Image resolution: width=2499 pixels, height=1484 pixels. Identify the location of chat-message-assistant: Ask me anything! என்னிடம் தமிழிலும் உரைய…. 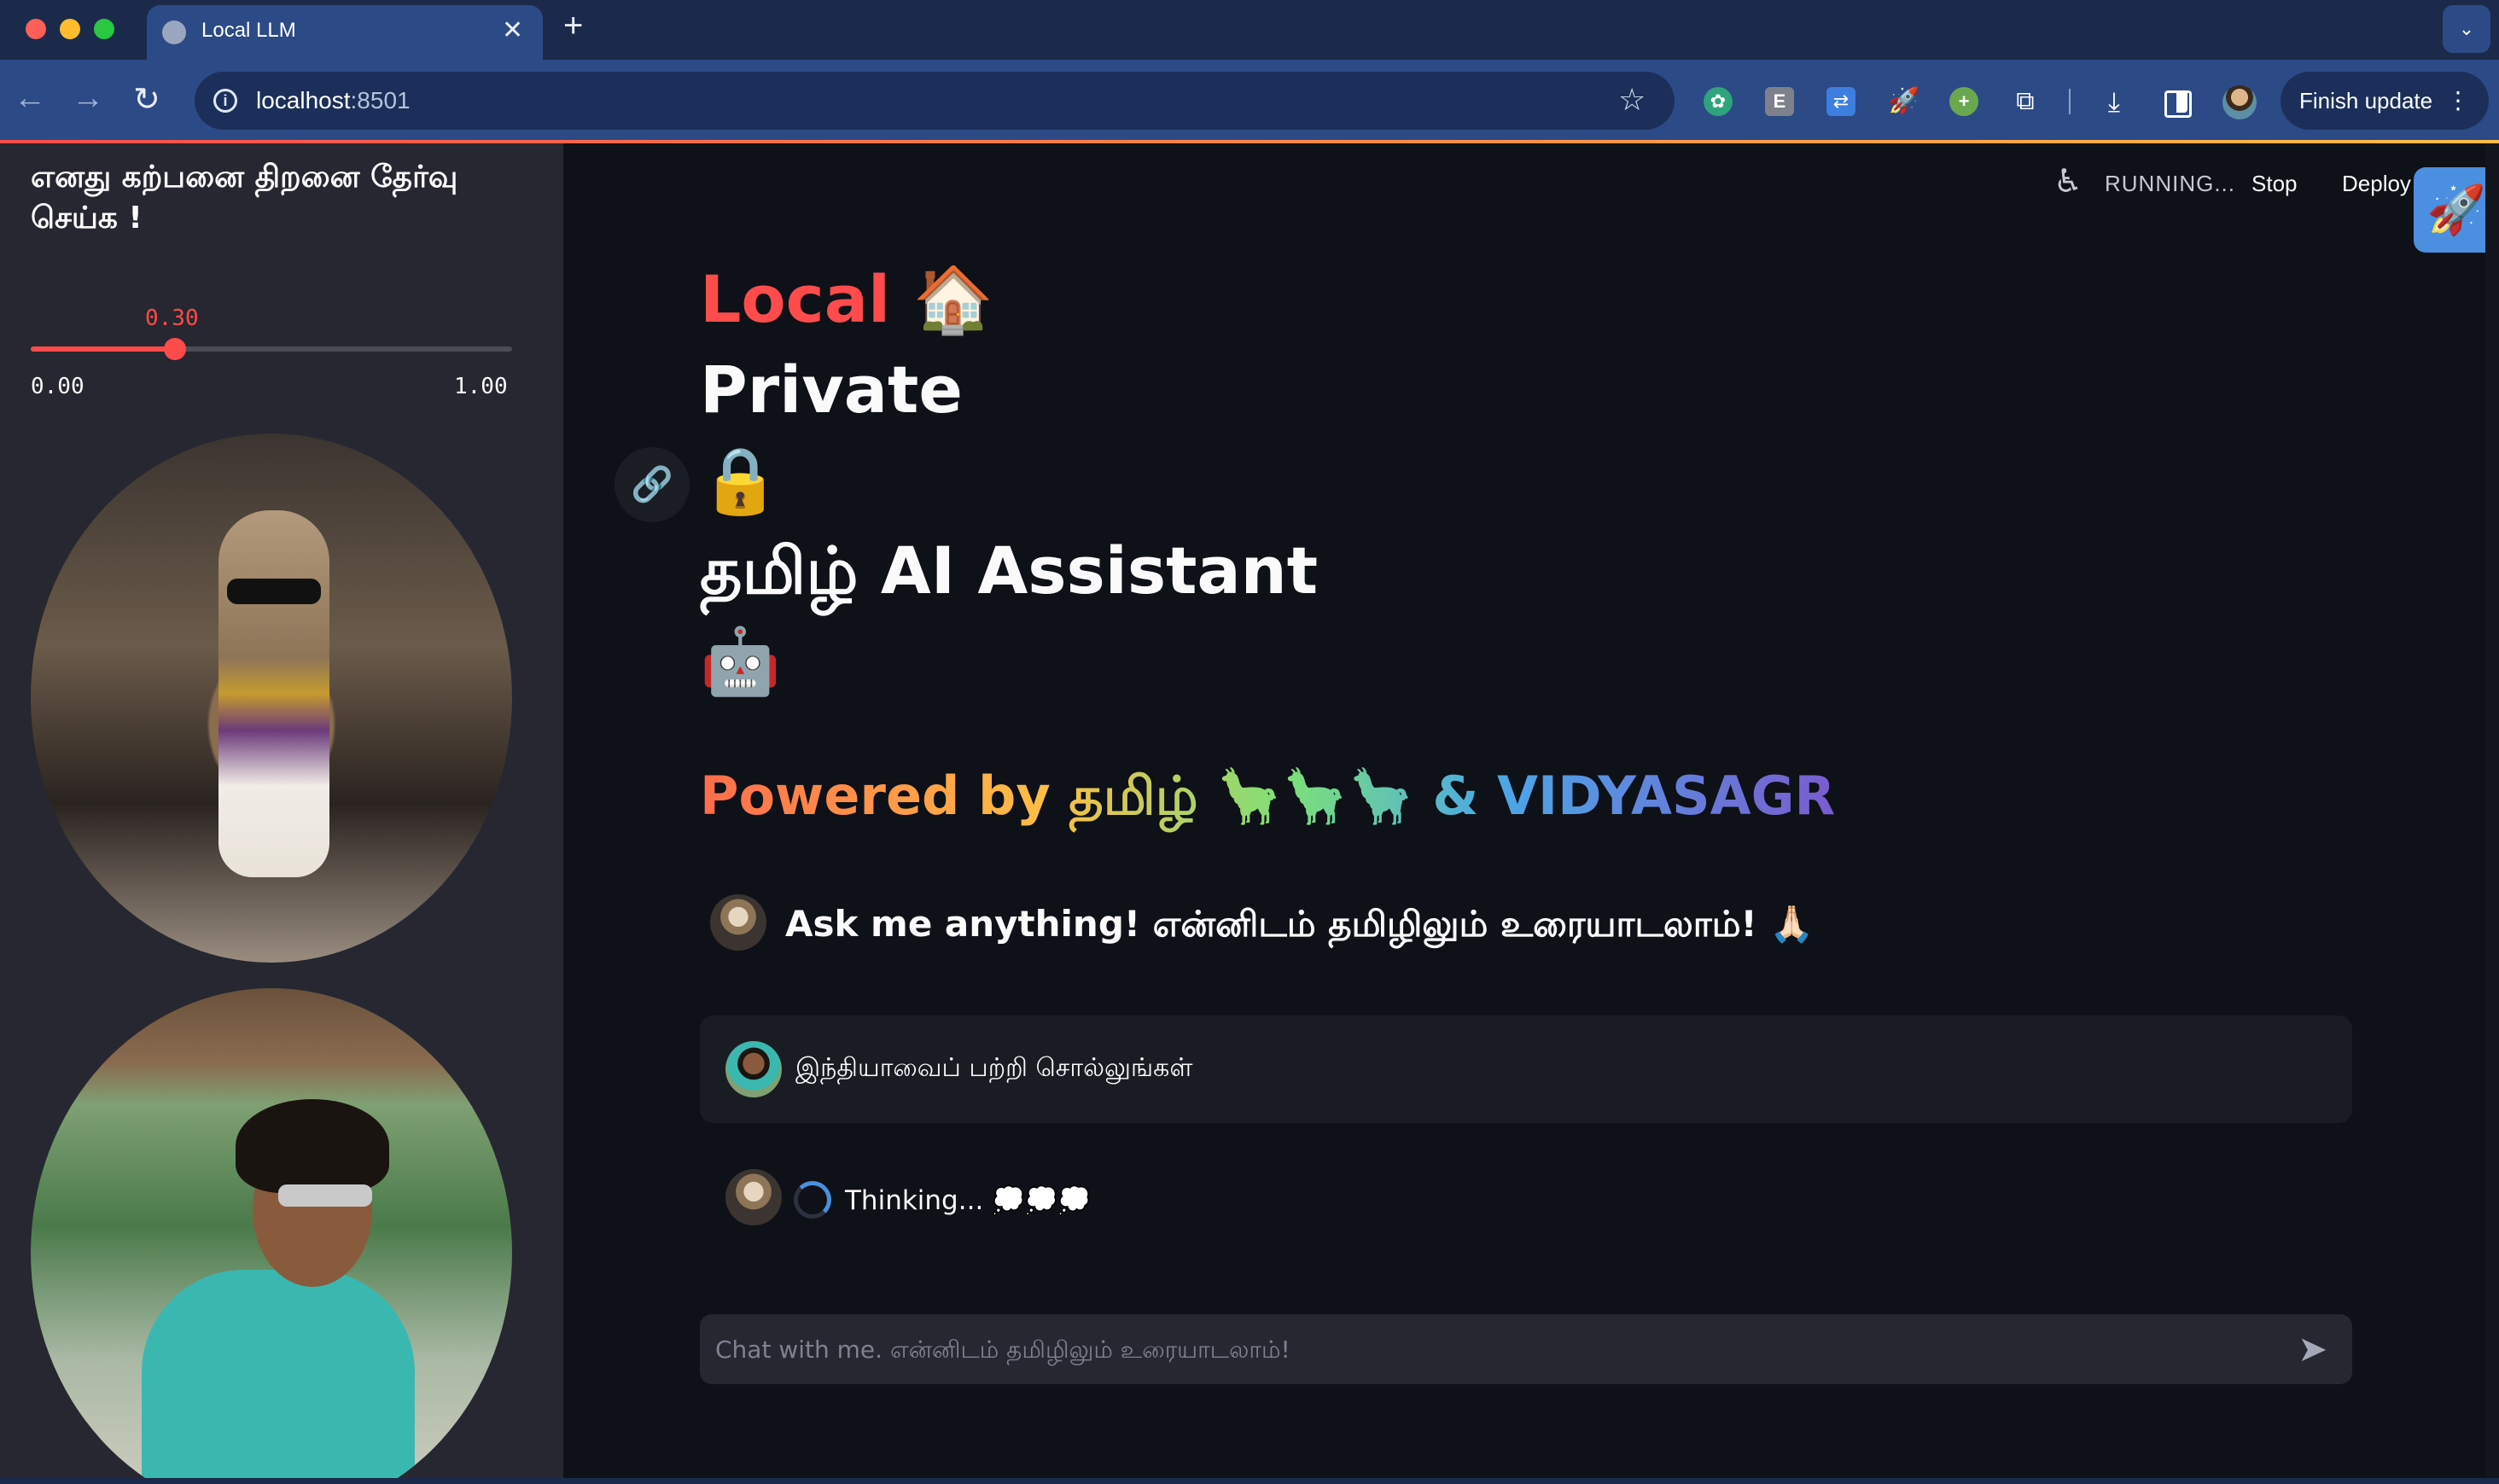
(1526, 933).